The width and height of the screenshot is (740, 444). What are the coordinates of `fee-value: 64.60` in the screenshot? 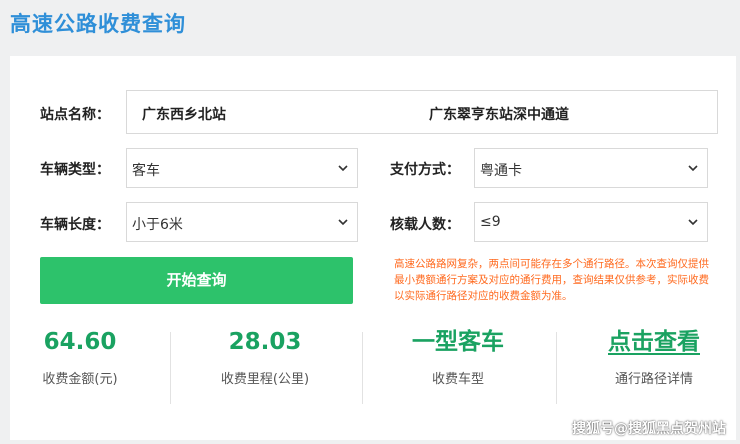 It's located at (80, 342).